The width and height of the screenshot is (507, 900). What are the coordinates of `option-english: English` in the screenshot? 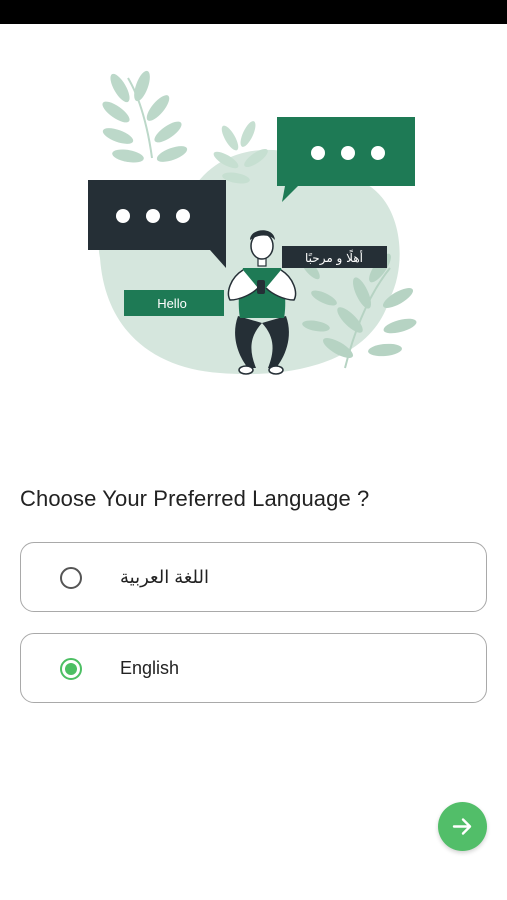 It's located at (253, 668).